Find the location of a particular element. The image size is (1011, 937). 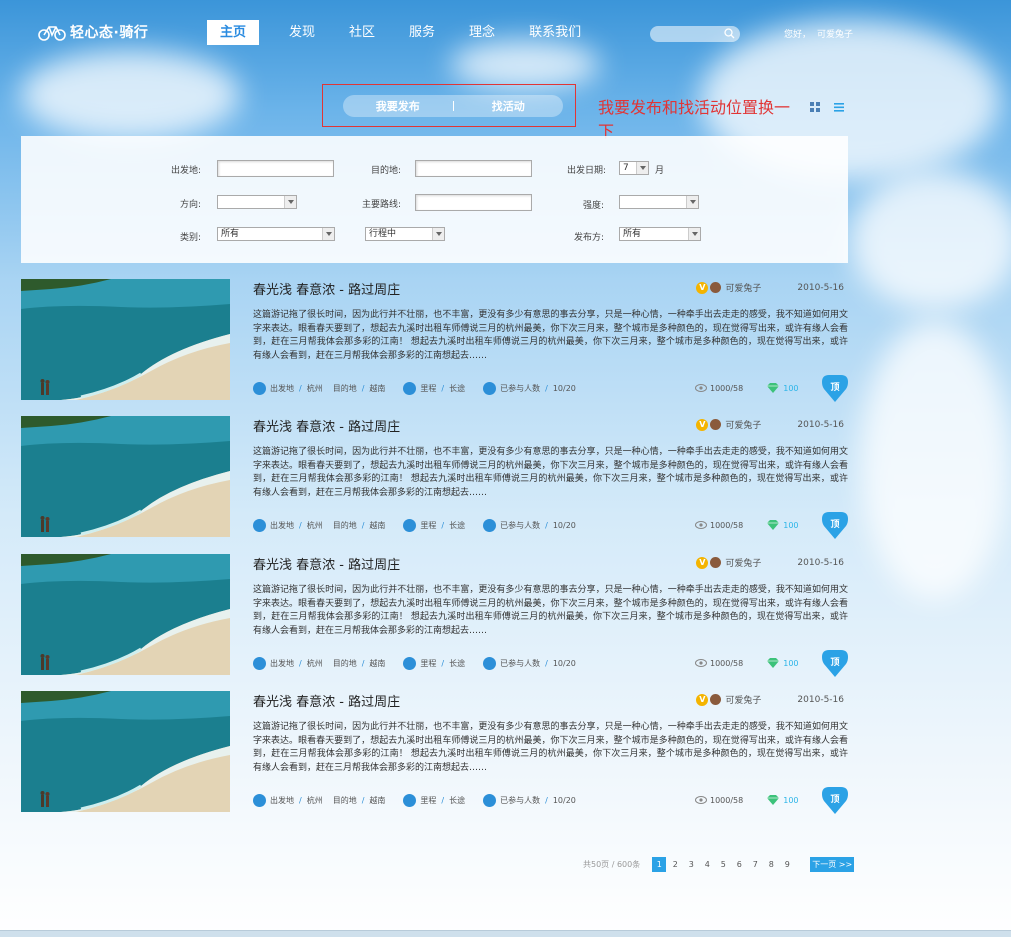

page-2: 2 is located at coordinates (675, 864).